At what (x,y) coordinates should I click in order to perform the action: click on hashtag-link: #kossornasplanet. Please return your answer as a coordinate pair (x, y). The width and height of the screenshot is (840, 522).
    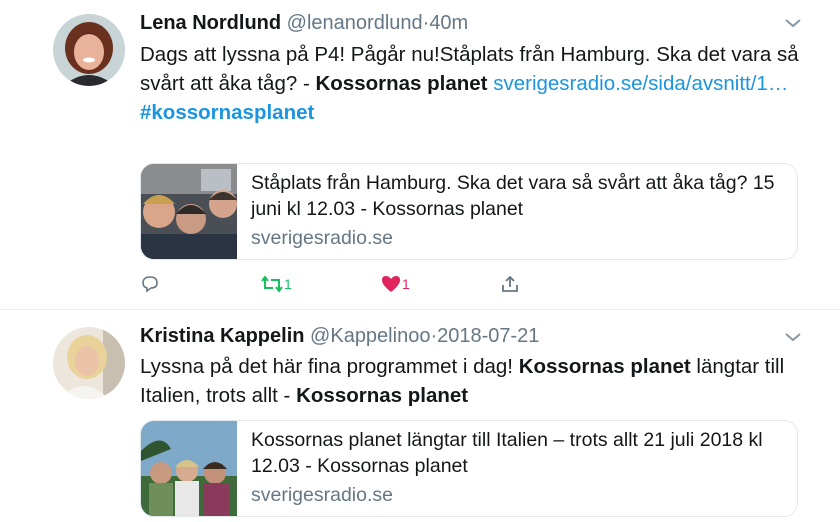
    Looking at the image, I should click on (472, 112).